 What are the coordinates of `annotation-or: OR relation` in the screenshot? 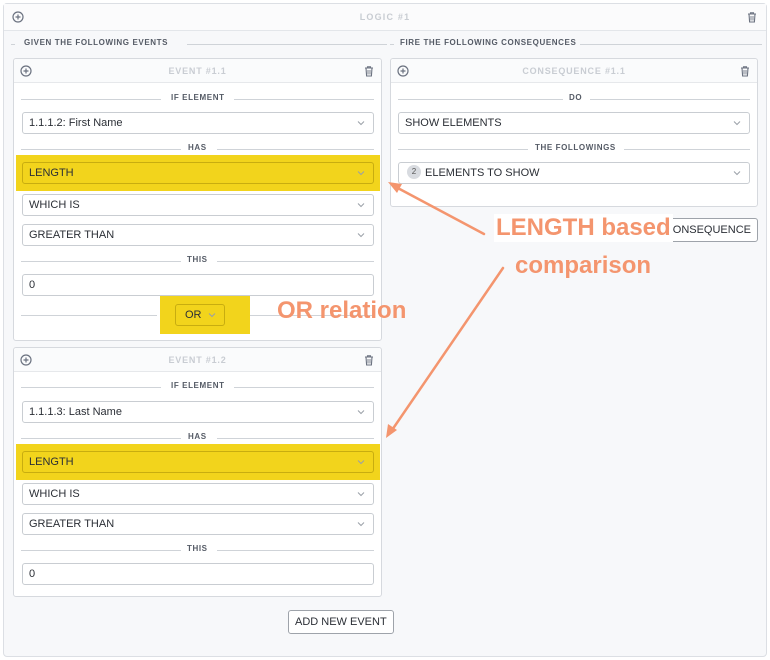 It's located at (342, 310).